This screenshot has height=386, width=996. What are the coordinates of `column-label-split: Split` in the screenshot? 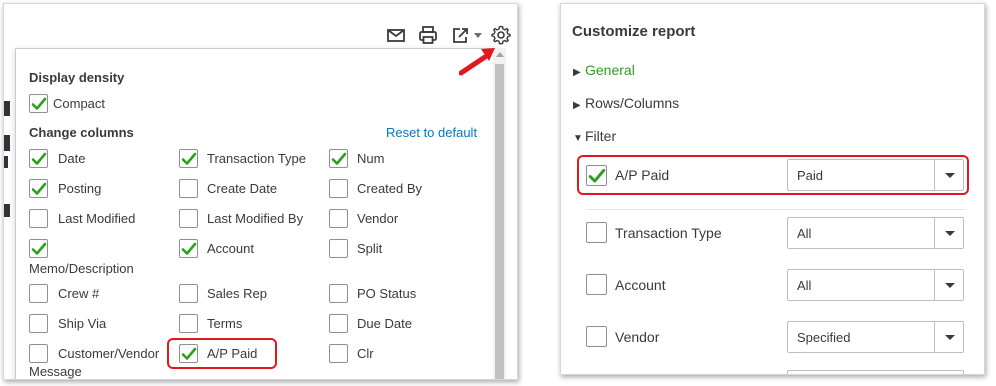 It's located at (370, 248).